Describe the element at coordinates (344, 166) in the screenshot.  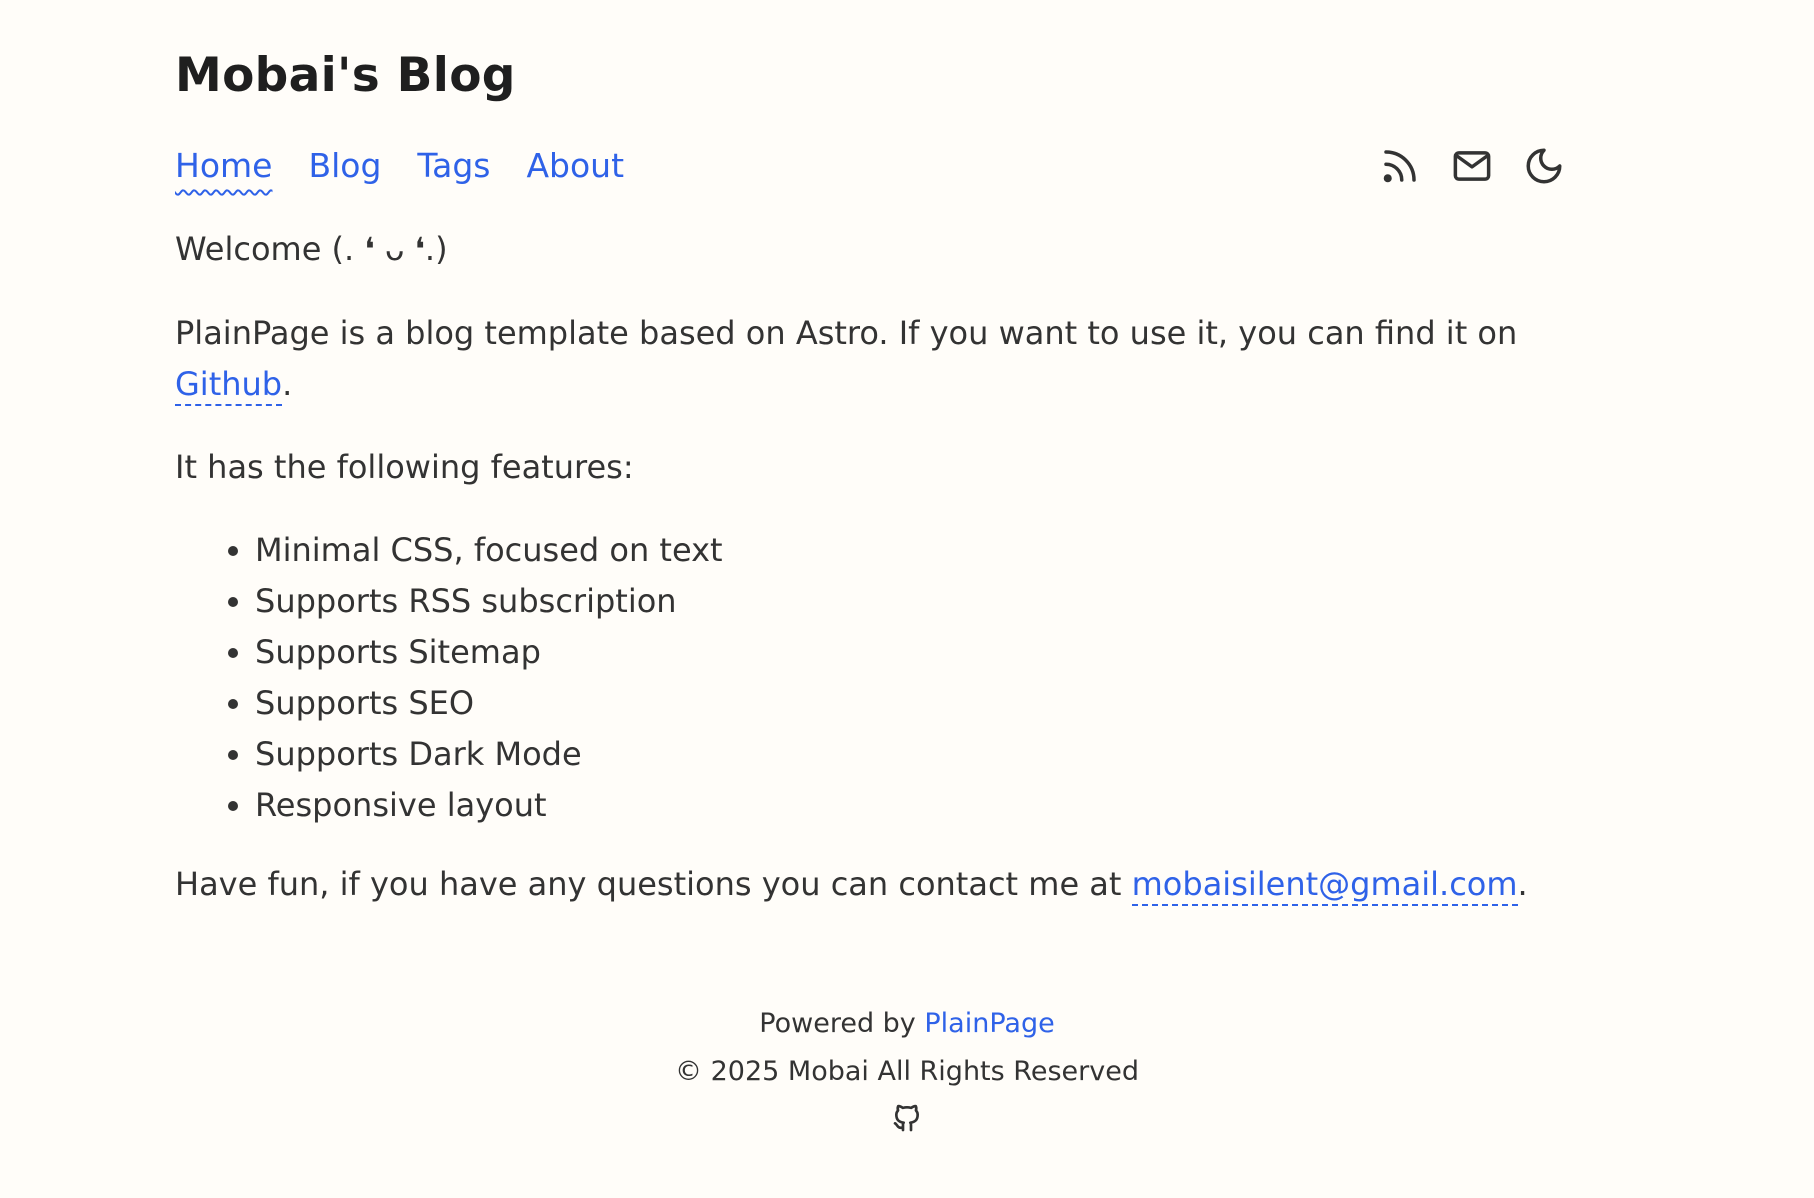
I see `nav-link-blog: Blog` at that location.